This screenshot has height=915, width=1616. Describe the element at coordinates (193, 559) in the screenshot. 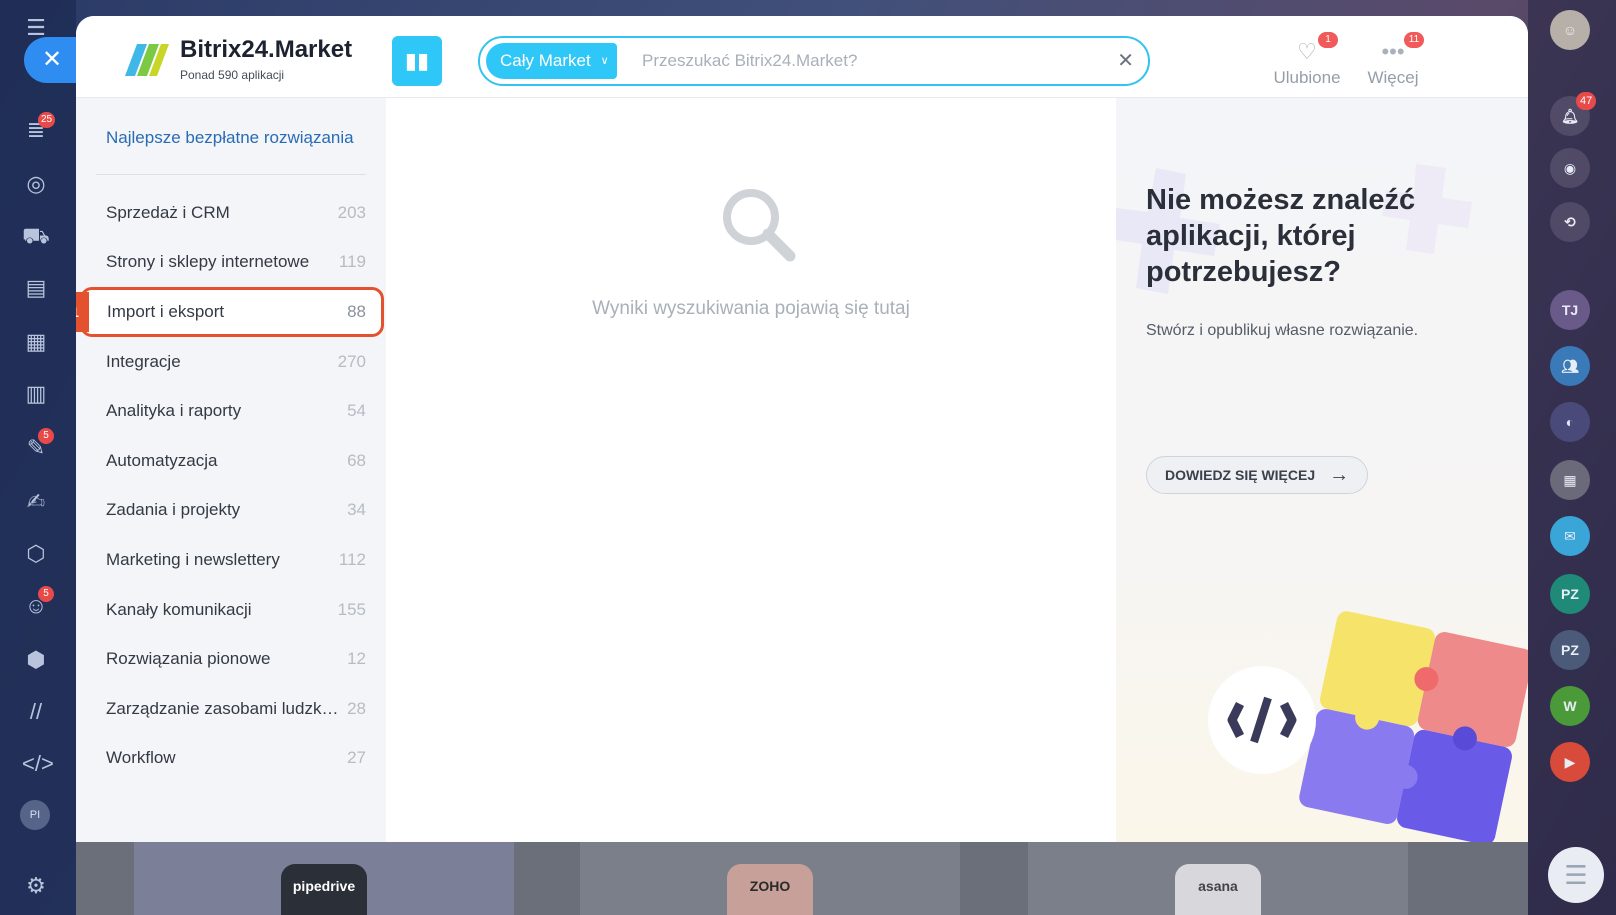

I see `category-name: Marketing i newslettery` at that location.